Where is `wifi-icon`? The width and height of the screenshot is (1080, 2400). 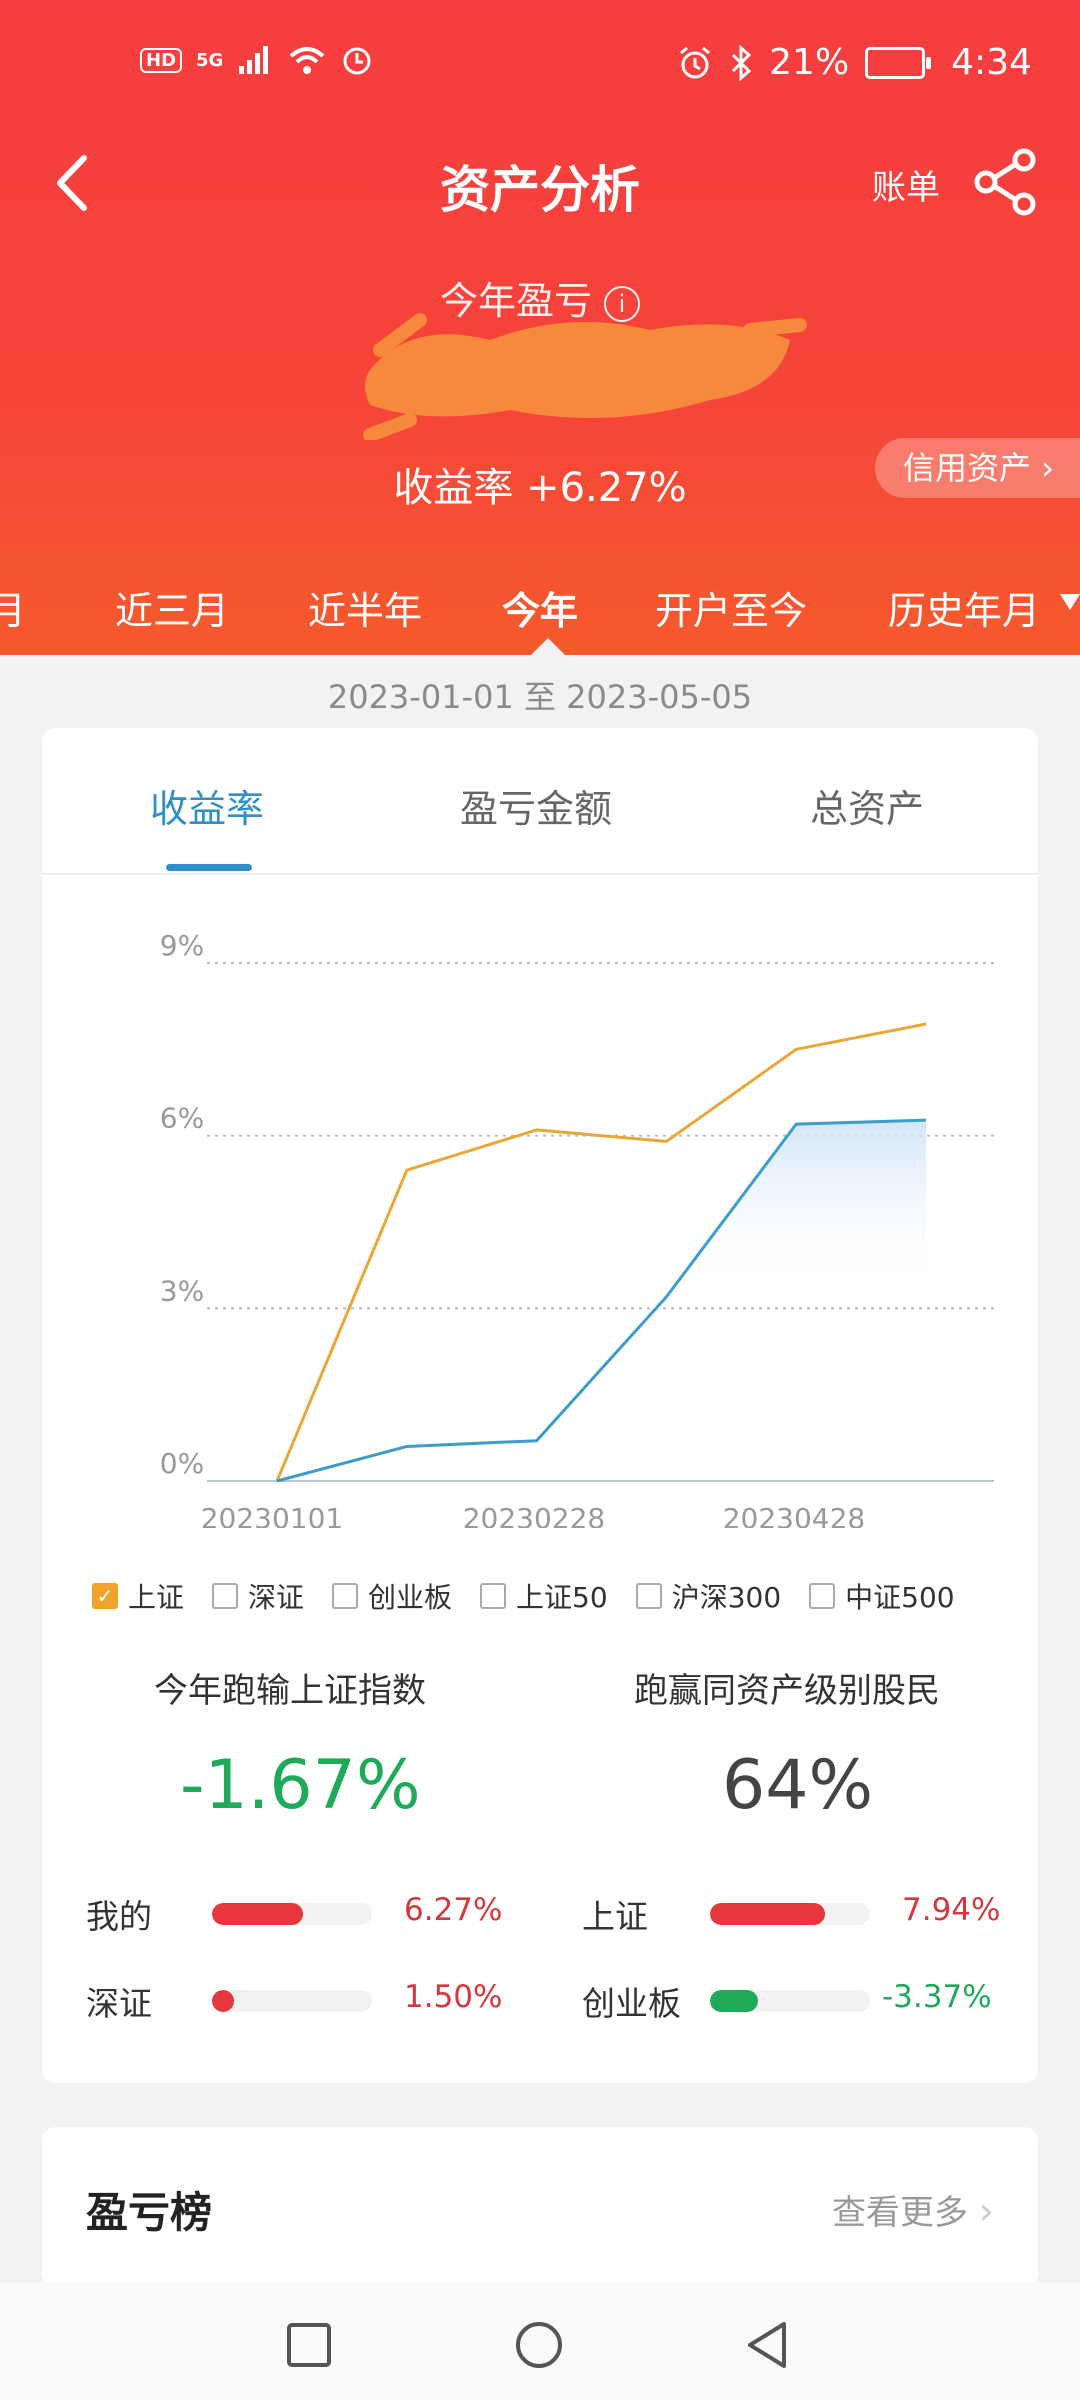
wifi-icon is located at coordinates (307, 60).